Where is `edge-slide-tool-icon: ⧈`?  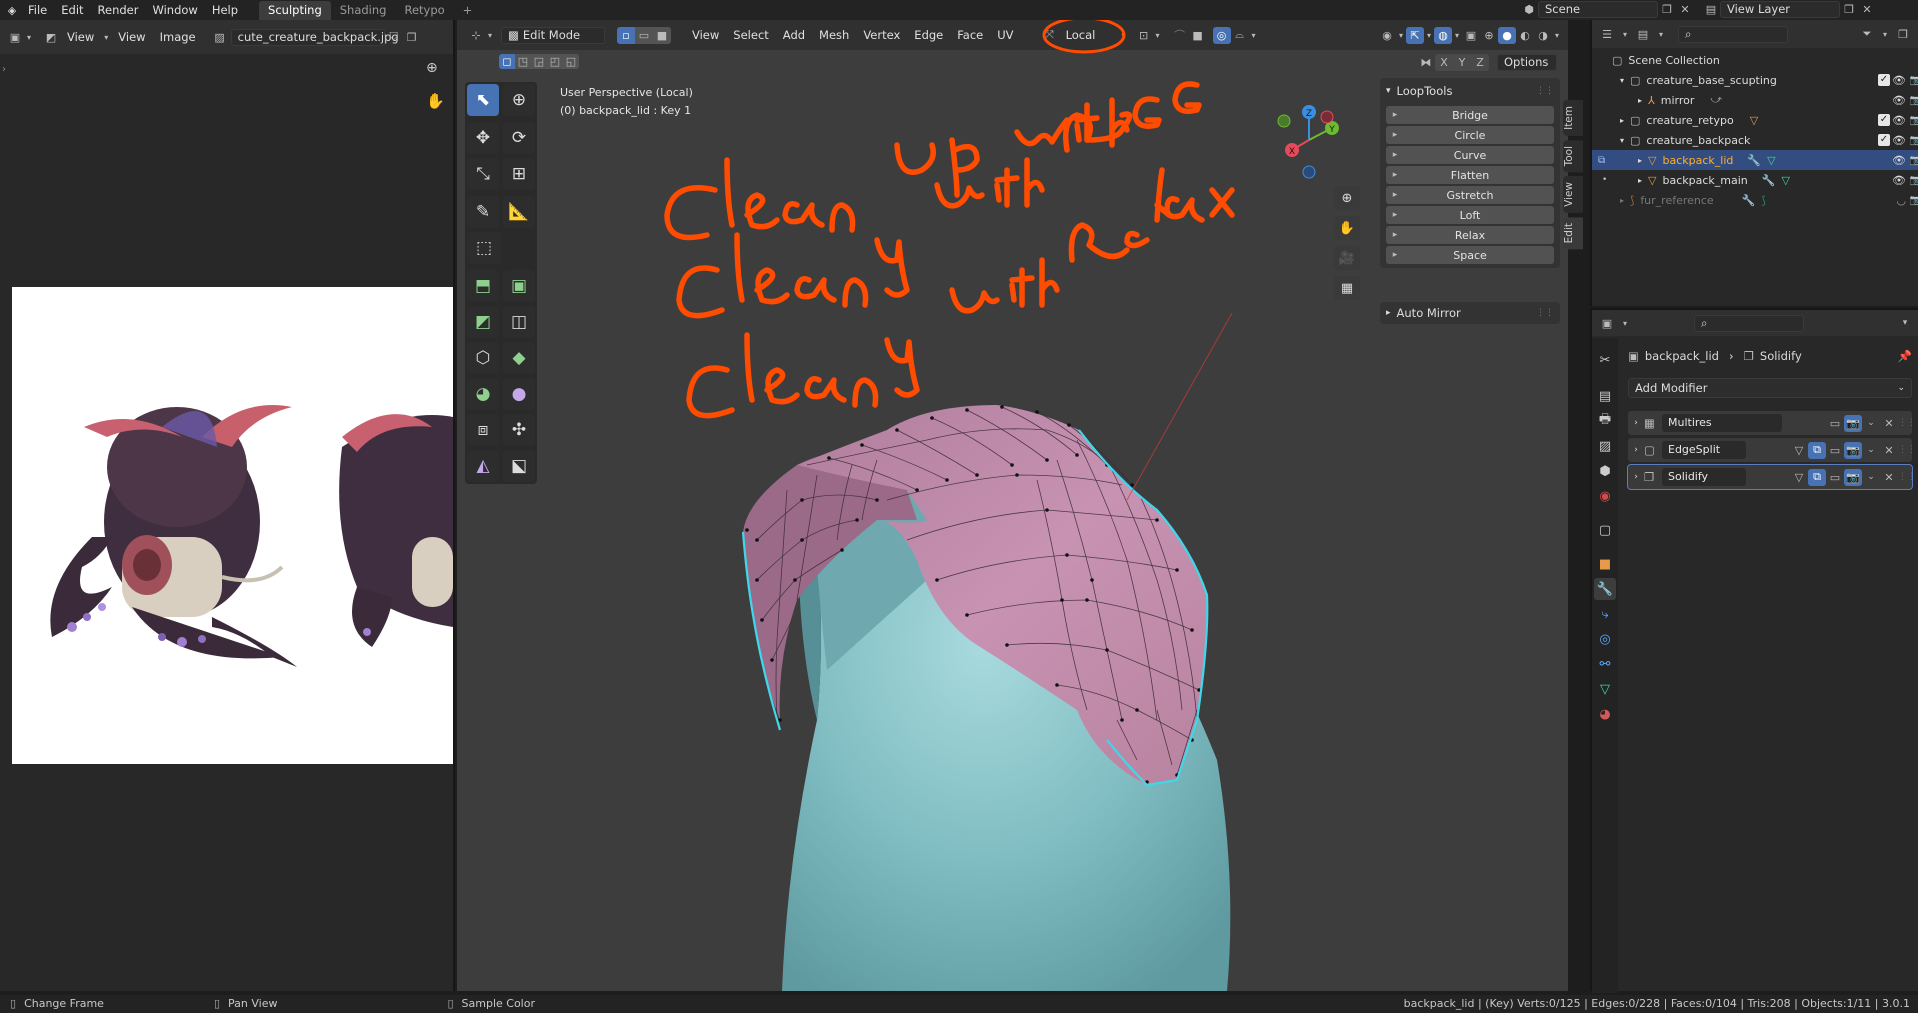
edge-slide-tool-icon: ⧈ is located at coordinates (483, 430).